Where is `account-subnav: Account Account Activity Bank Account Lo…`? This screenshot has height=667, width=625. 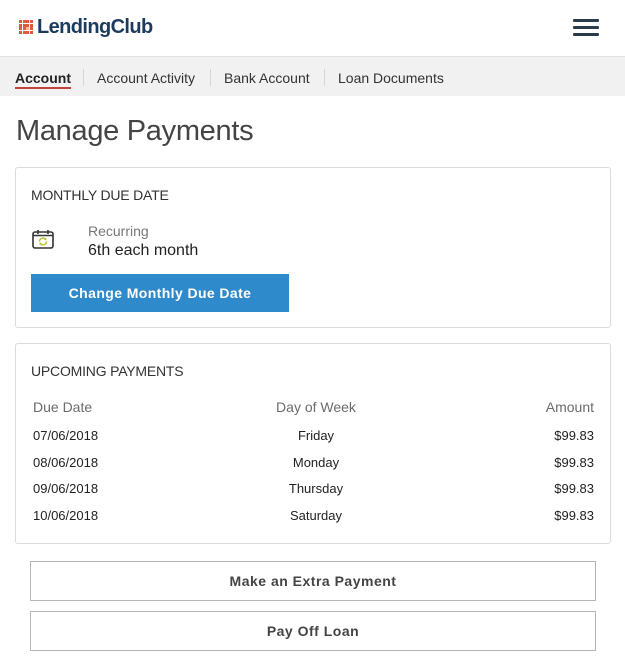 account-subnav: Account Account Activity Bank Account Lo… is located at coordinates (312, 76).